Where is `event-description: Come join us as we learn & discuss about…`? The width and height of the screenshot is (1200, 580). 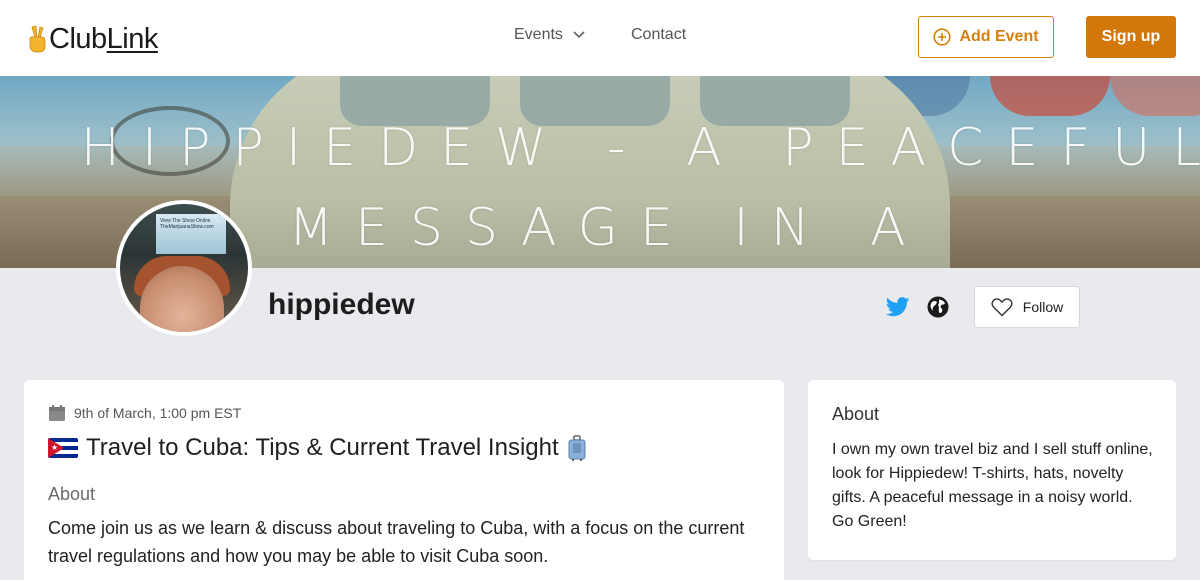
event-description: Come join us as we learn & discuss about… is located at coordinates (396, 542).